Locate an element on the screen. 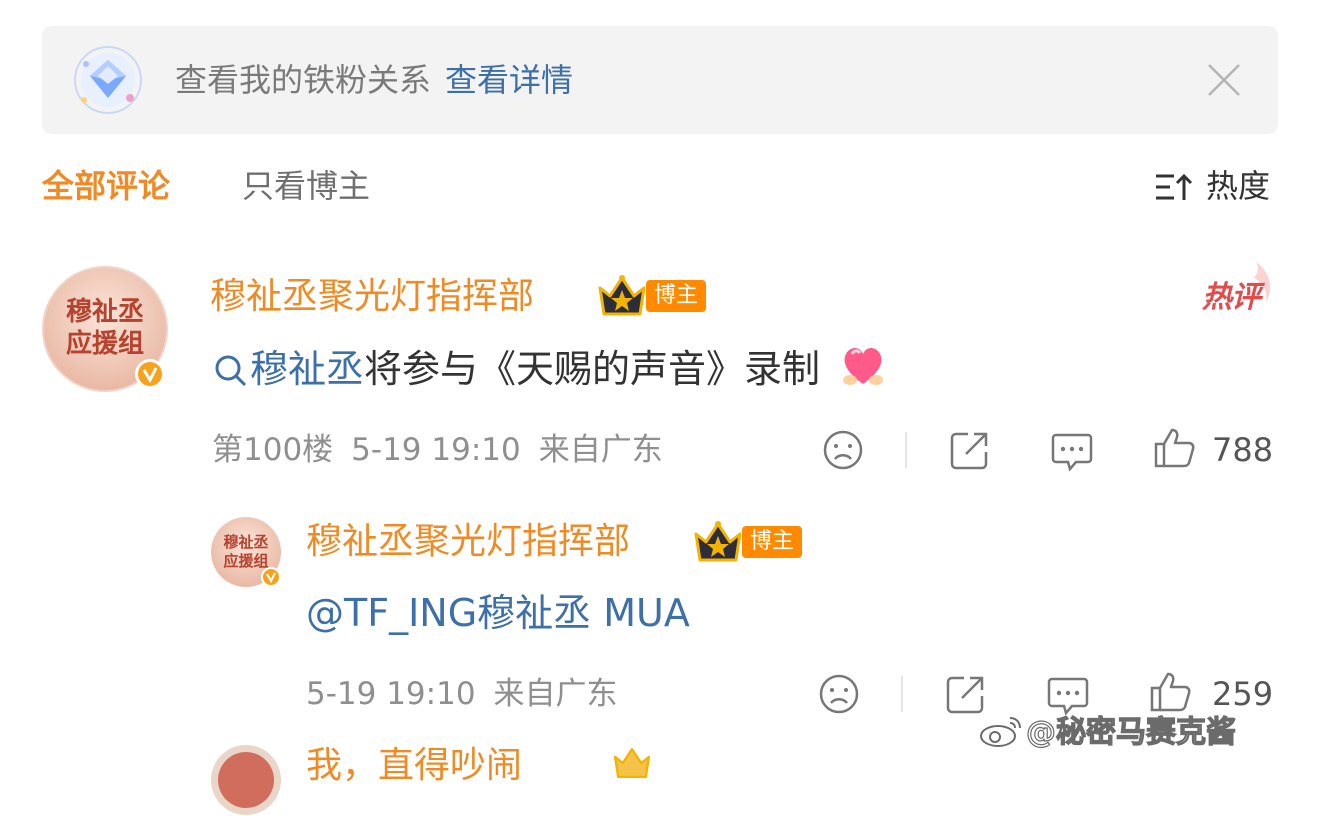 The width and height of the screenshot is (1320, 816). reply-time: 5-19 19:10 is located at coordinates (391, 694).